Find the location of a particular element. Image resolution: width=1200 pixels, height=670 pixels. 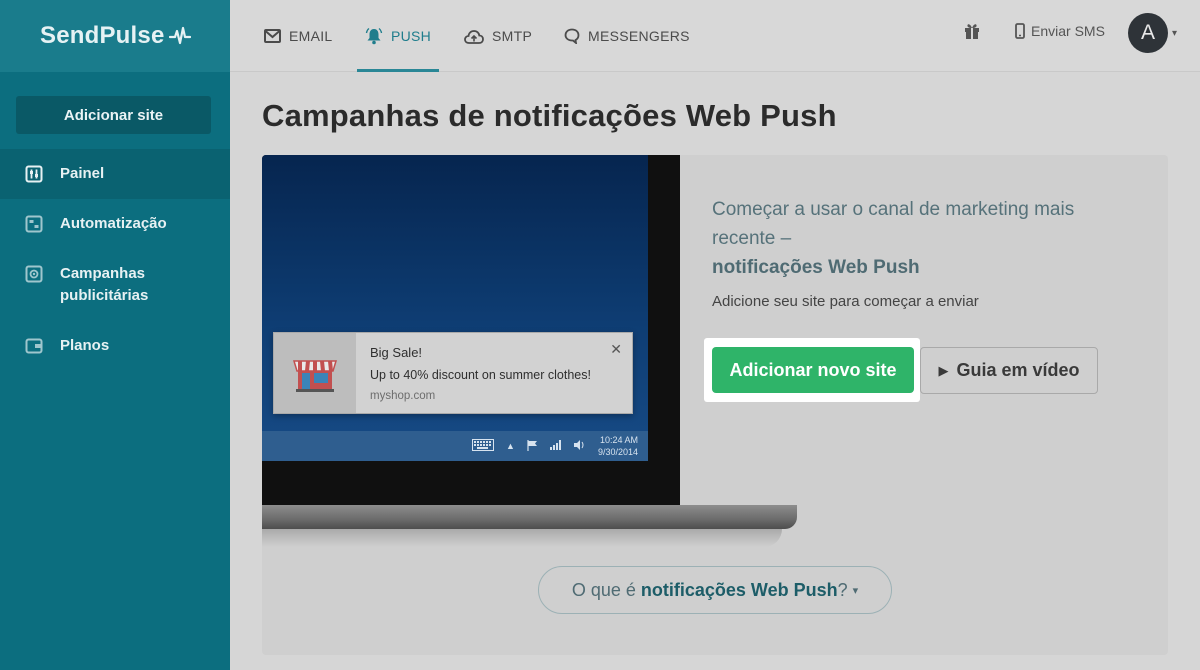

sidebar-item-label: Painel is located at coordinates (82, 173).